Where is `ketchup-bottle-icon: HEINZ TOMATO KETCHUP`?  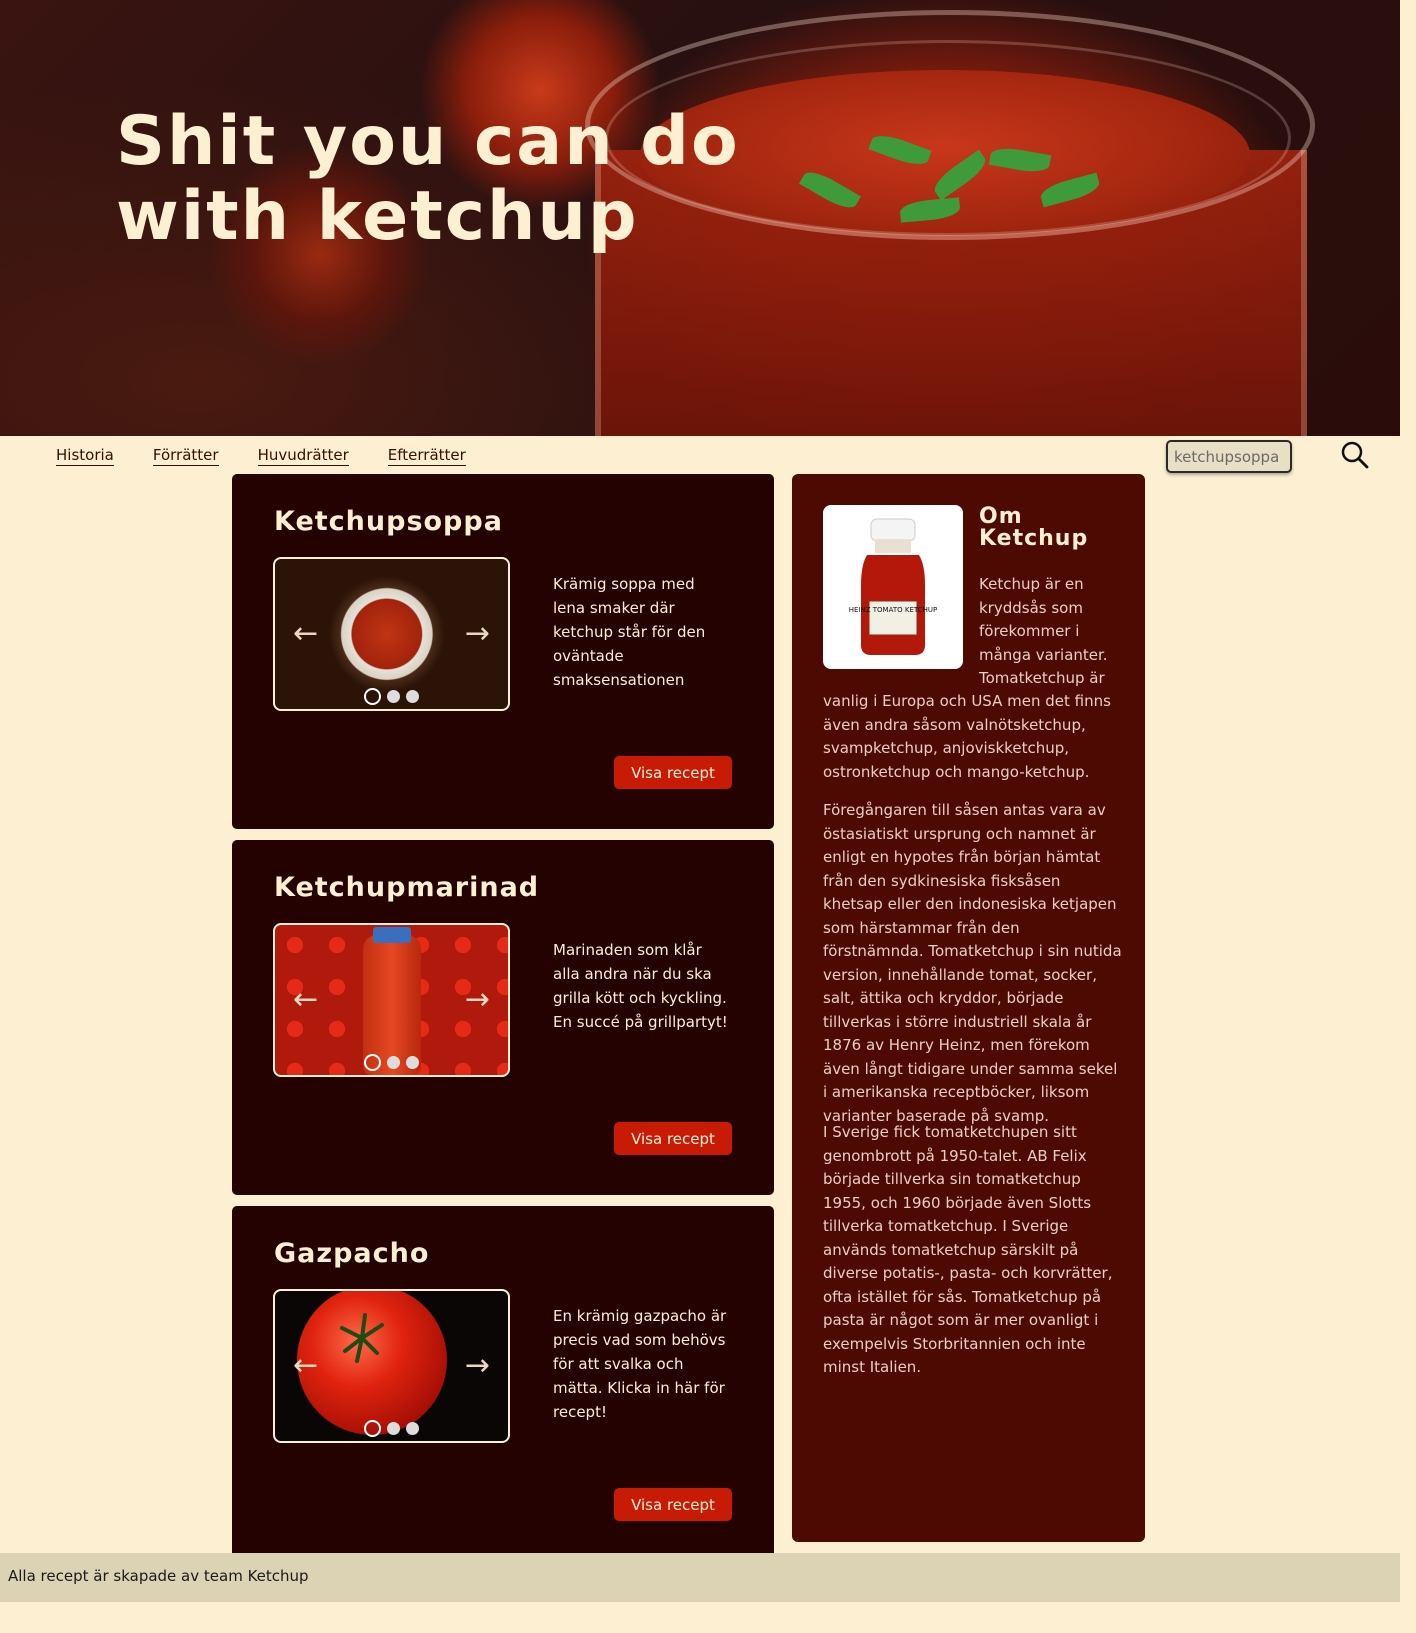 ketchup-bottle-icon: HEINZ TOMATO KETCHUP is located at coordinates (893, 586).